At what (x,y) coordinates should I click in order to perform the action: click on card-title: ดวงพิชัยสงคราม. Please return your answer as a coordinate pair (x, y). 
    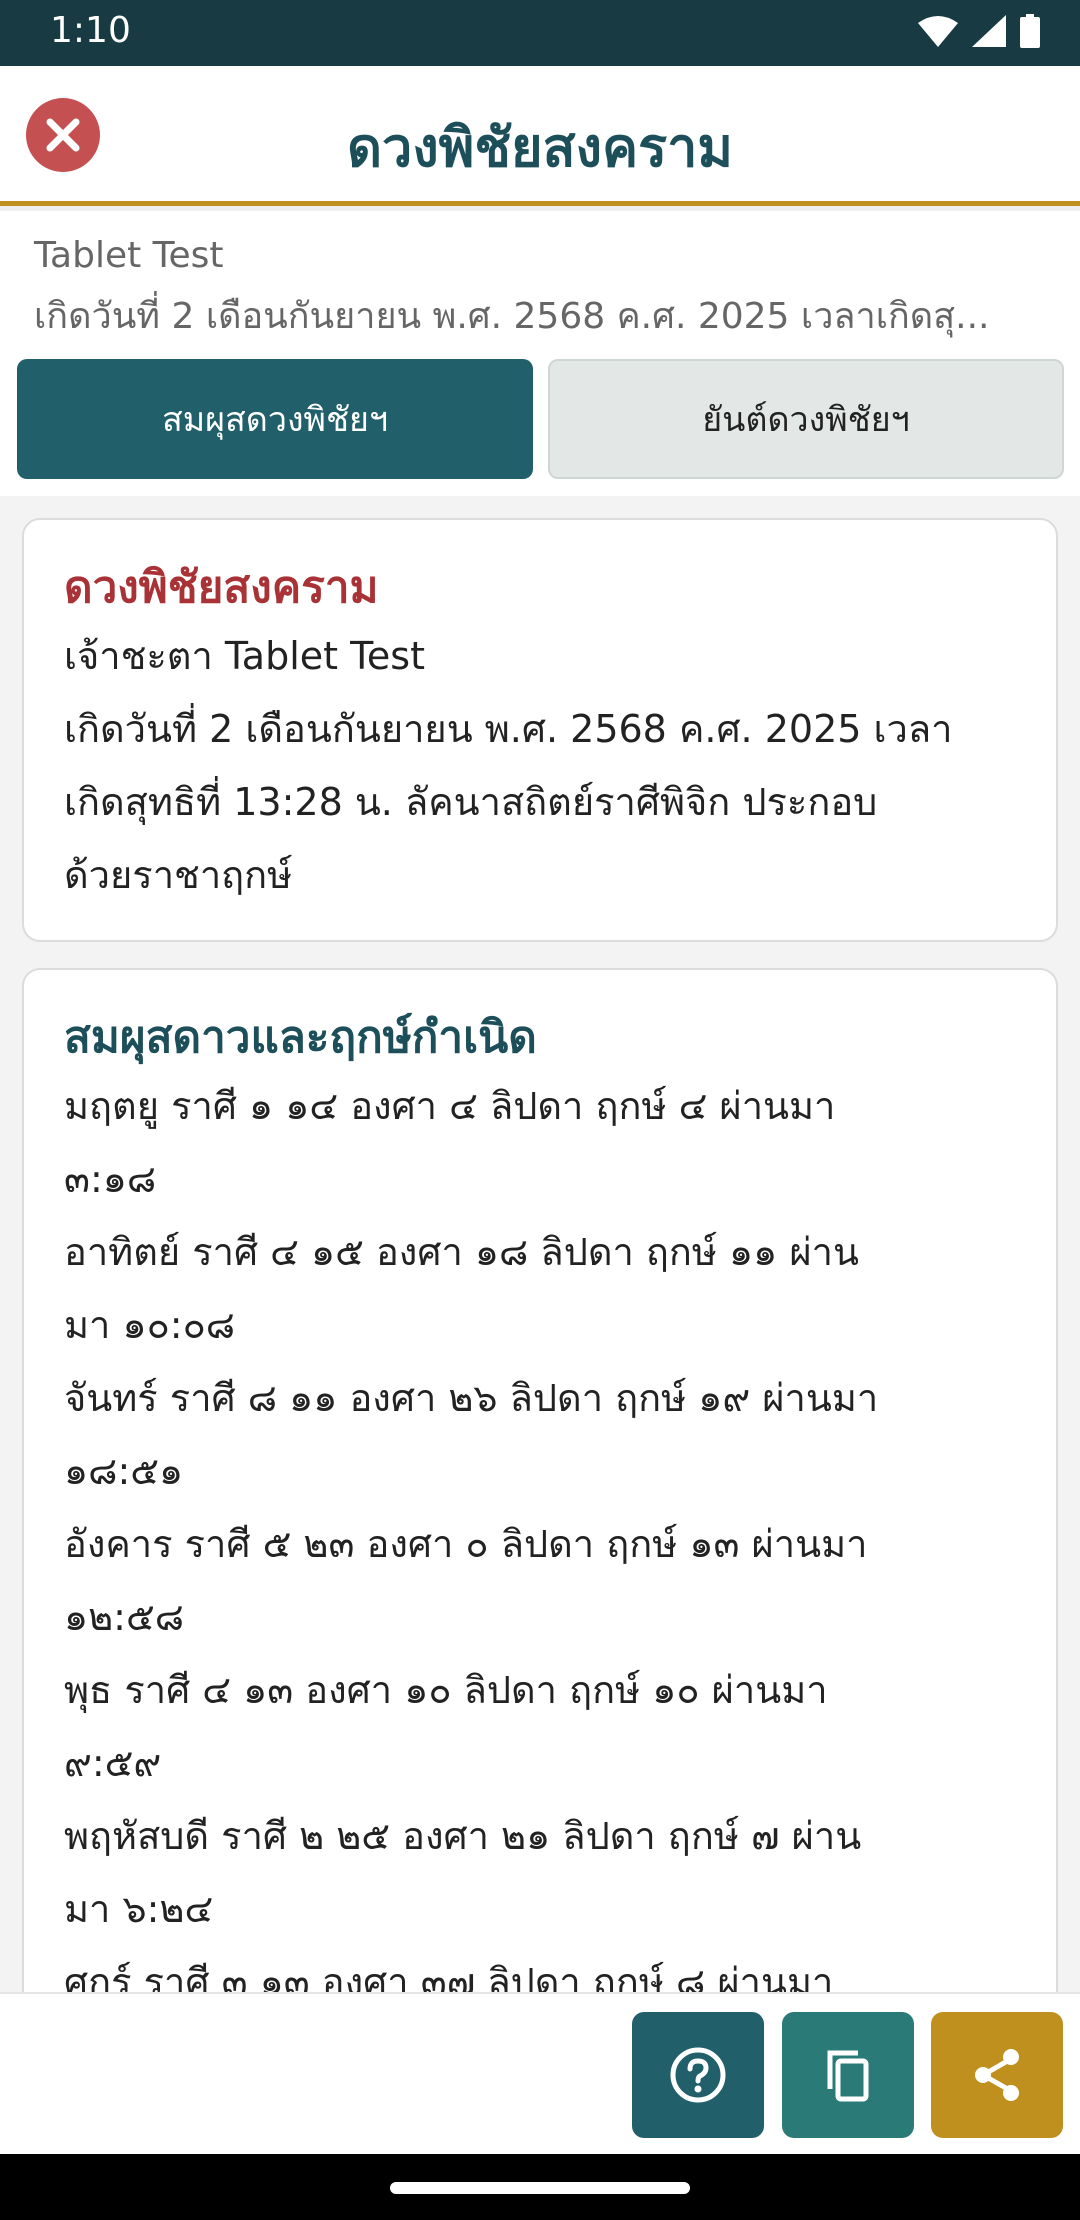
    Looking at the image, I should click on (221, 587).